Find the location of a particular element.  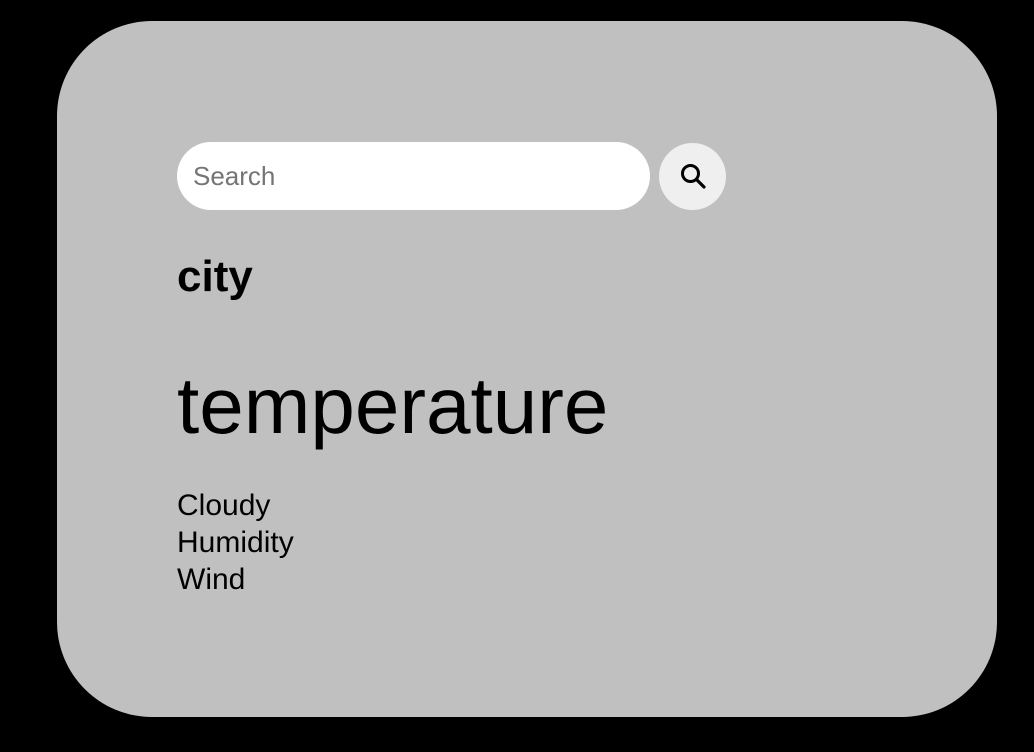

wind-text: Wind is located at coordinates (211, 579).